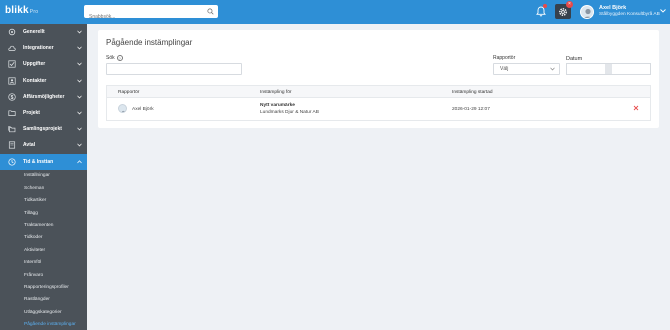 This screenshot has height=330, width=670. What do you see at coordinates (210, 11) in the screenshot?
I see `search-icon` at bounding box center [210, 11].